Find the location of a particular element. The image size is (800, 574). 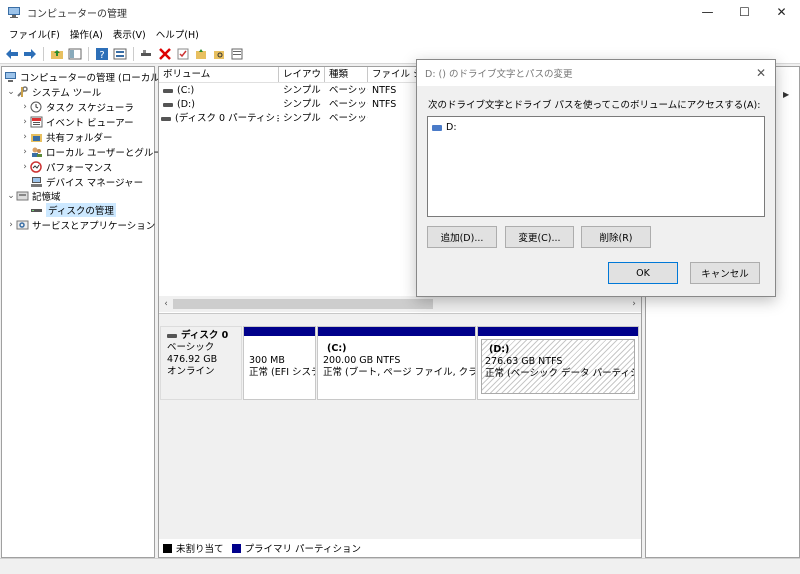

column-volume: ボリューム is located at coordinates (219, 74).